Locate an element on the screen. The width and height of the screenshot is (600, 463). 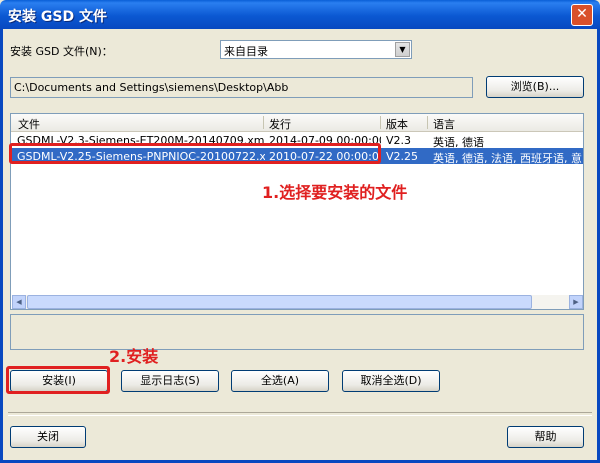
window-frame-left is located at coordinates (1, 246).